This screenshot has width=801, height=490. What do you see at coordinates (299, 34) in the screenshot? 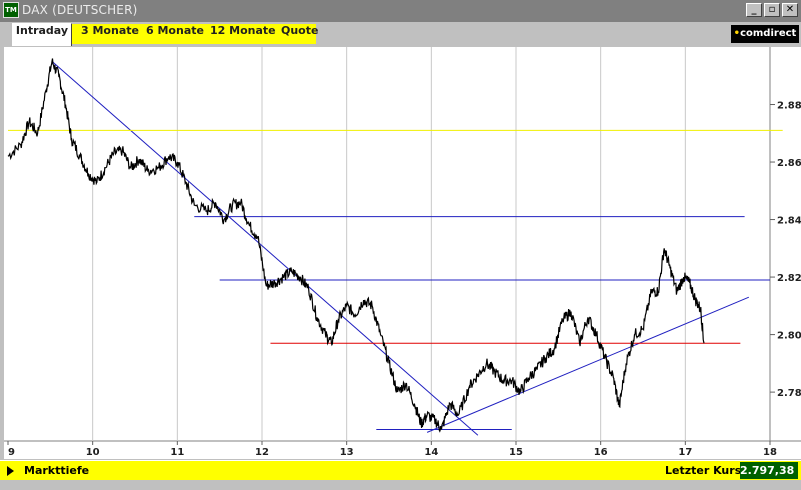
I see `tab-quote: Quote` at bounding box center [299, 34].